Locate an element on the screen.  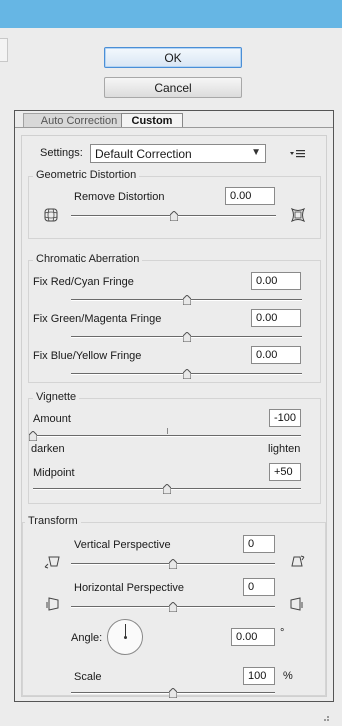
remove-distortion-label: Remove Distortion is located at coordinates (119, 197).